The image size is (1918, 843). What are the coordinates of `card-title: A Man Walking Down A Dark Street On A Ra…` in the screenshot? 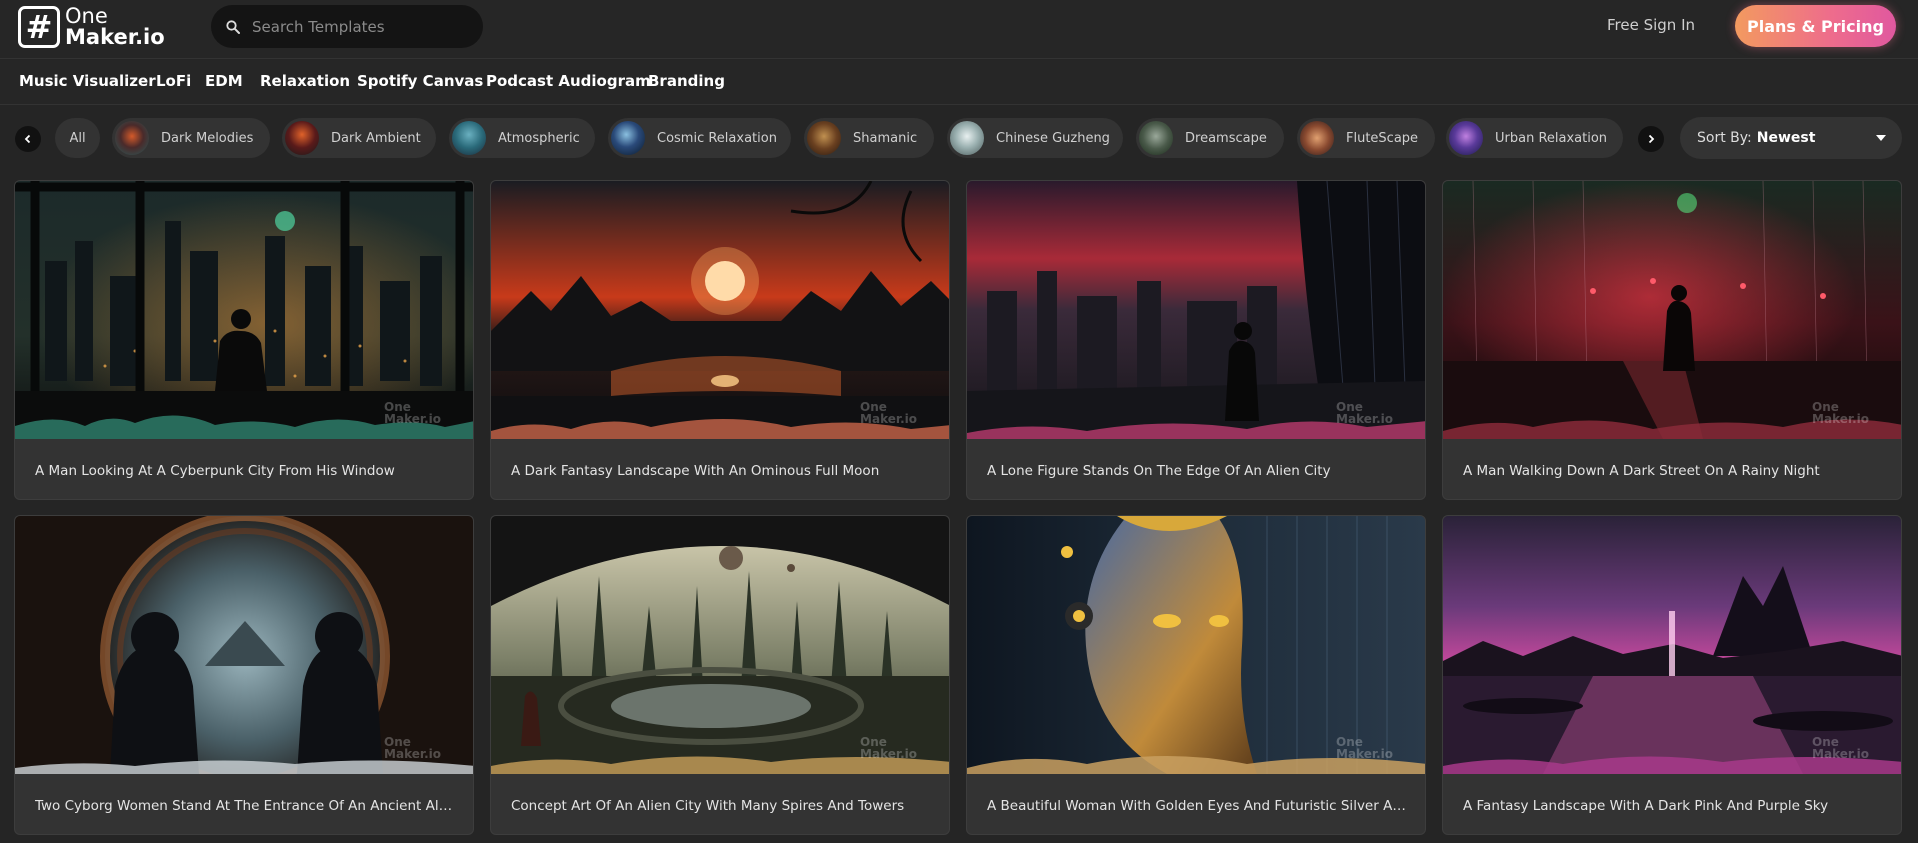 It's located at (1641, 471).